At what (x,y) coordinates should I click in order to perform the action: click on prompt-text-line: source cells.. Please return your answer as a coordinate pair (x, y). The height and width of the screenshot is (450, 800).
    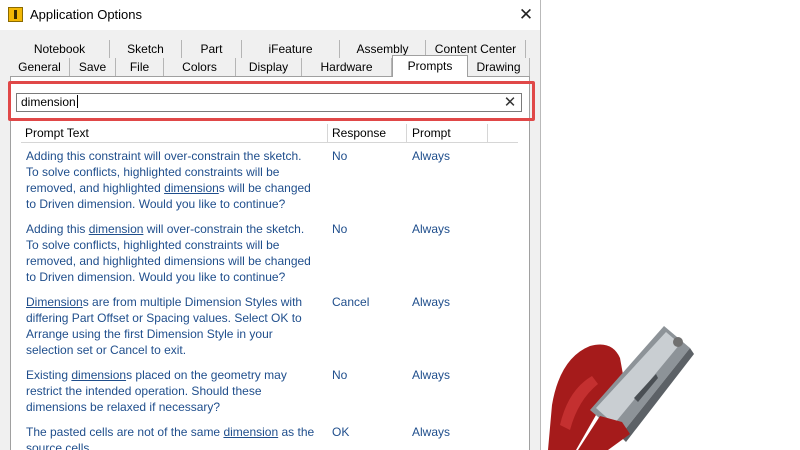
    Looking at the image, I should click on (176, 445).